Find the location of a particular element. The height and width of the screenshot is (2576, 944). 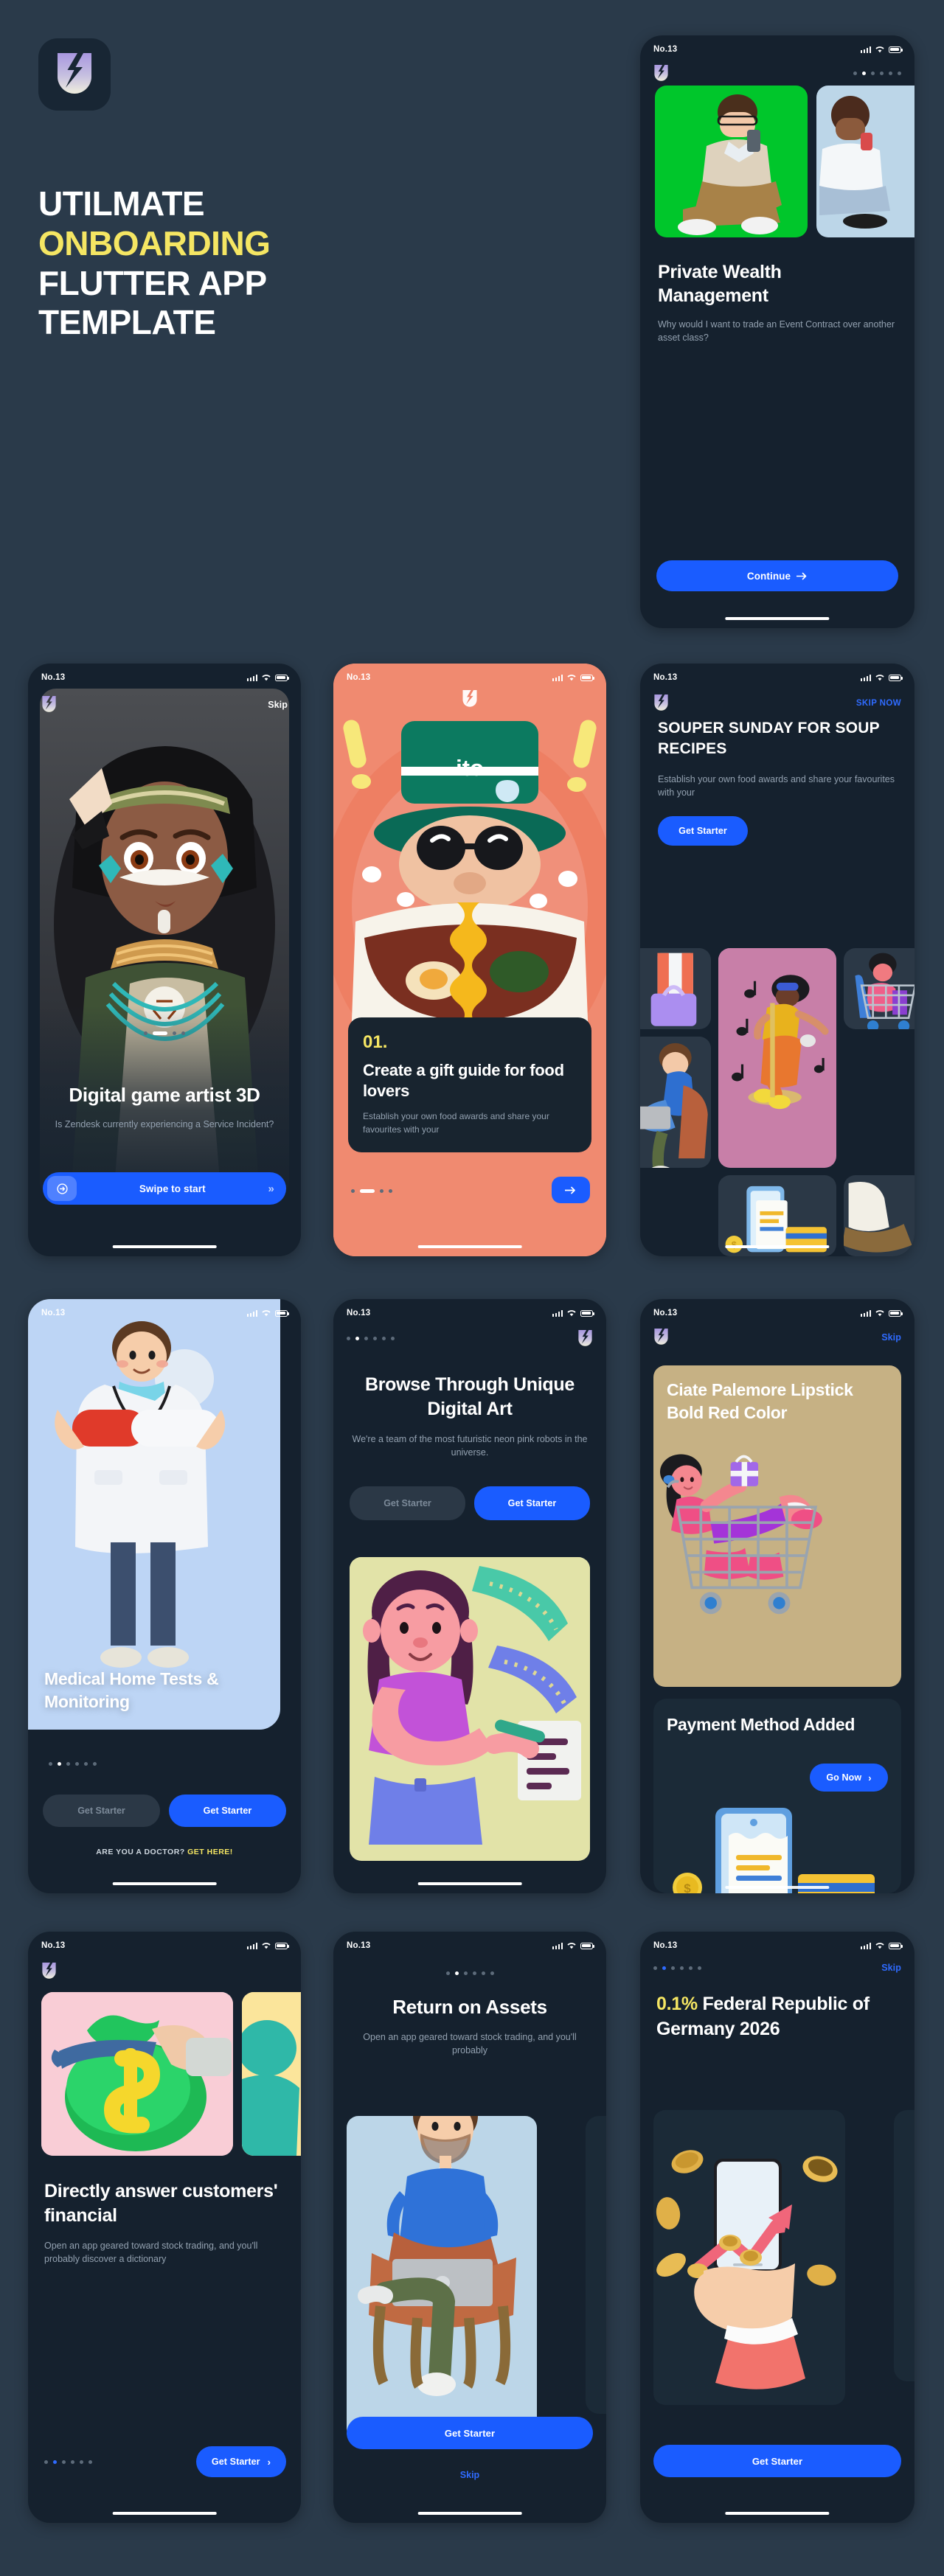

tile-shopping-bag is located at coordinates (676, 989).